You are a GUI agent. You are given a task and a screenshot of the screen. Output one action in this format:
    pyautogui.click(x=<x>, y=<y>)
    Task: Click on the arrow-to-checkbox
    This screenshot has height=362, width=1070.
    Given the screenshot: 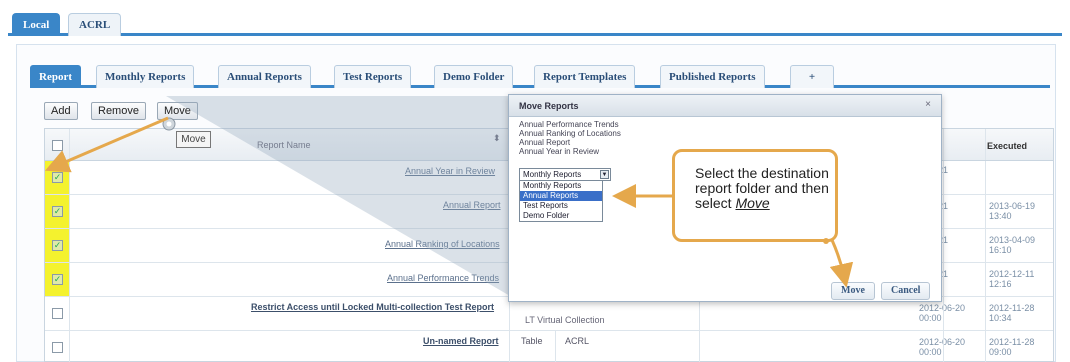 What is the action you would take?
    pyautogui.click(x=106, y=144)
    